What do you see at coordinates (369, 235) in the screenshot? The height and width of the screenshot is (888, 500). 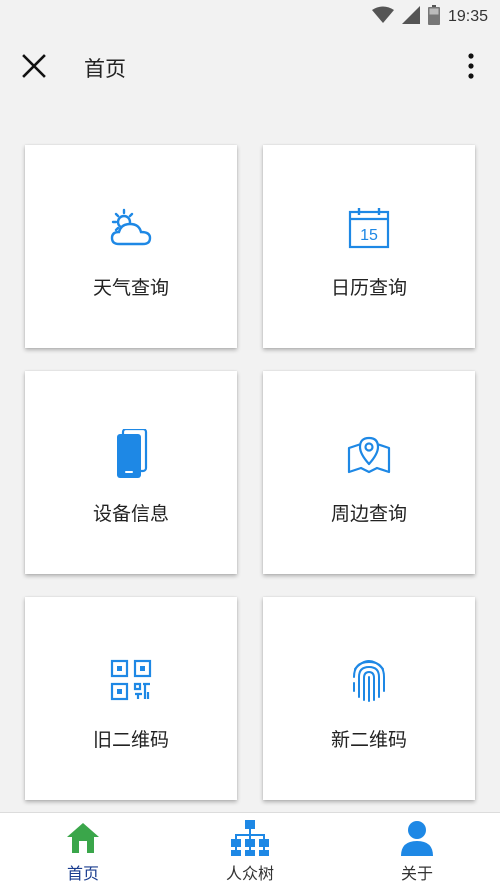 I see `calendar-day-text: 15` at bounding box center [369, 235].